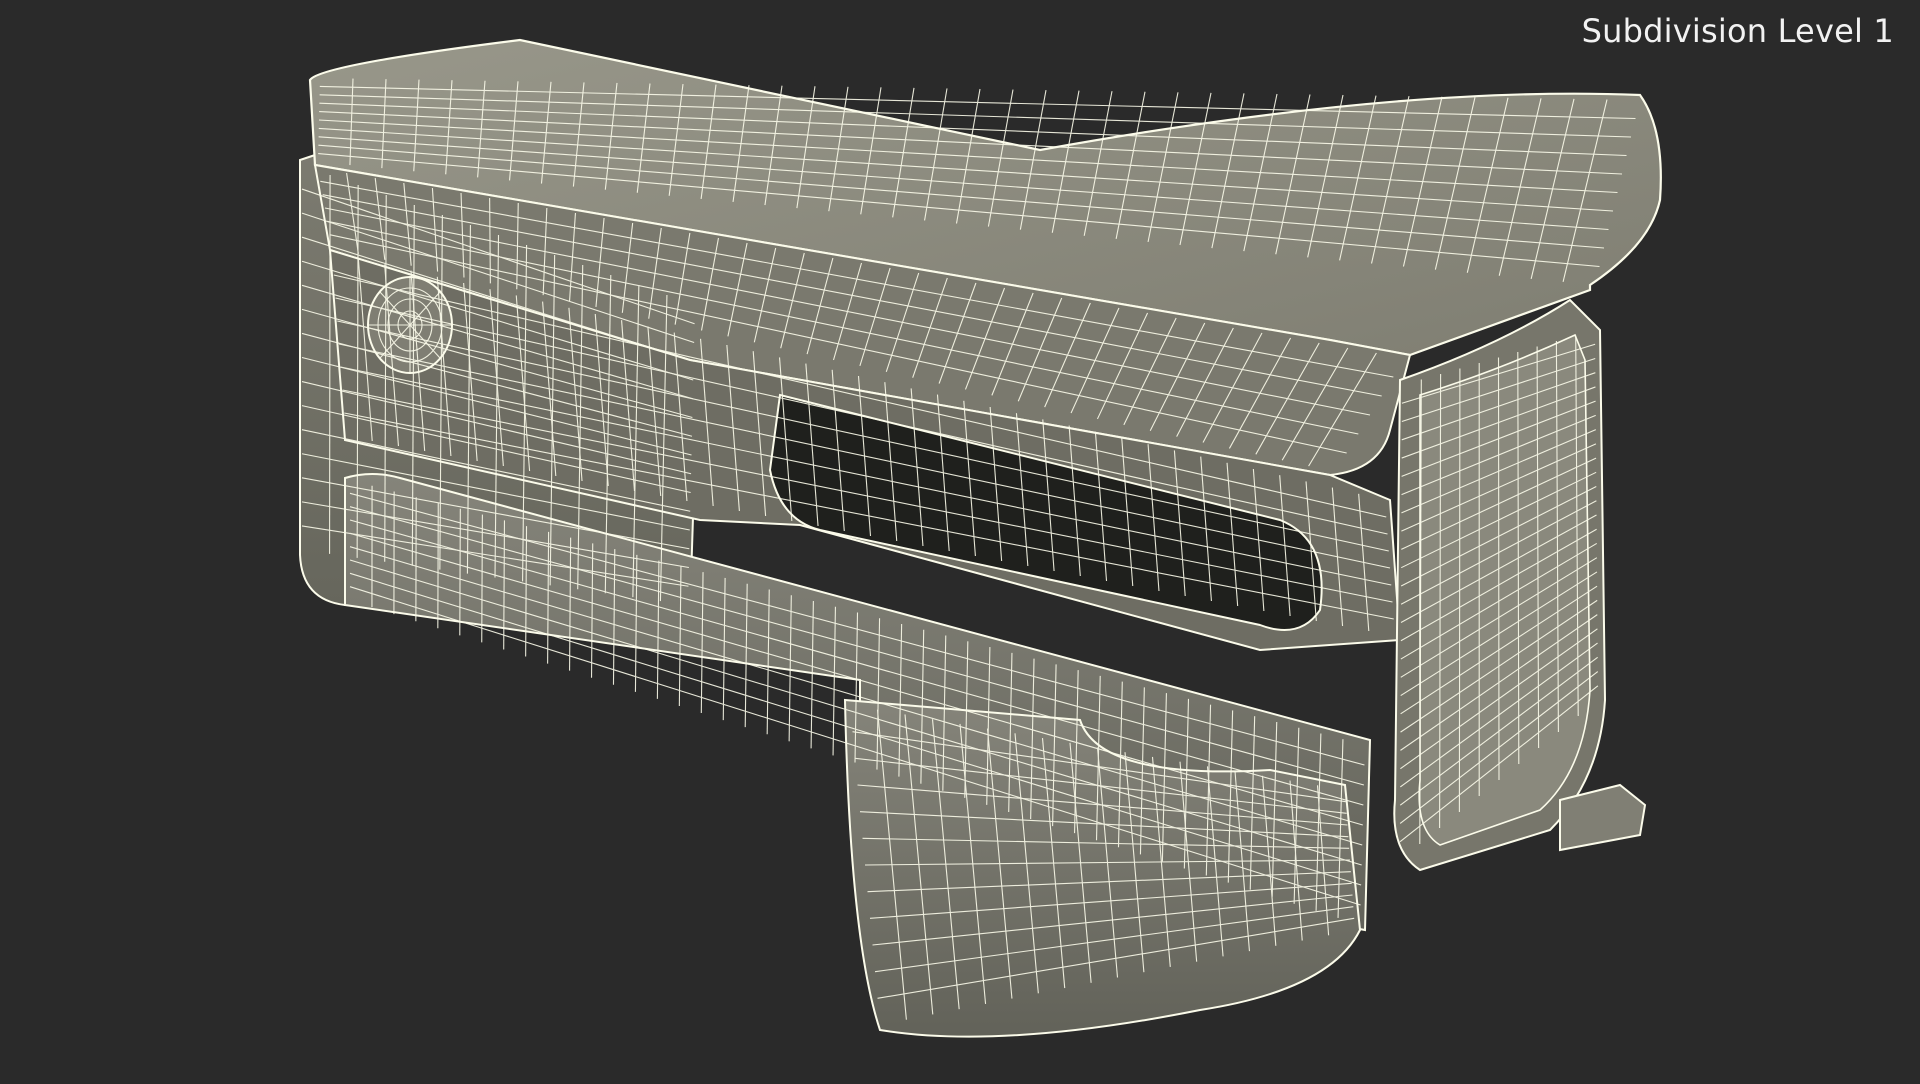 The height and width of the screenshot is (1084, 1920). What do you see at coordinates (1504, 590) in the screenshot?
I see `jaw-end-cavity` at bounding box center [1504, 590].